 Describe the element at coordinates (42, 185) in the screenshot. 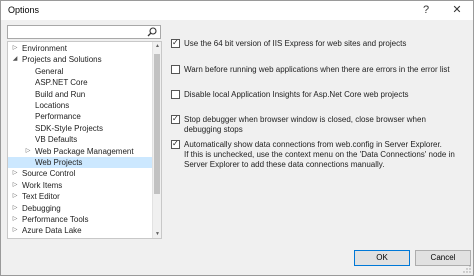

I see `tree-item-label: Work Items` at that location.